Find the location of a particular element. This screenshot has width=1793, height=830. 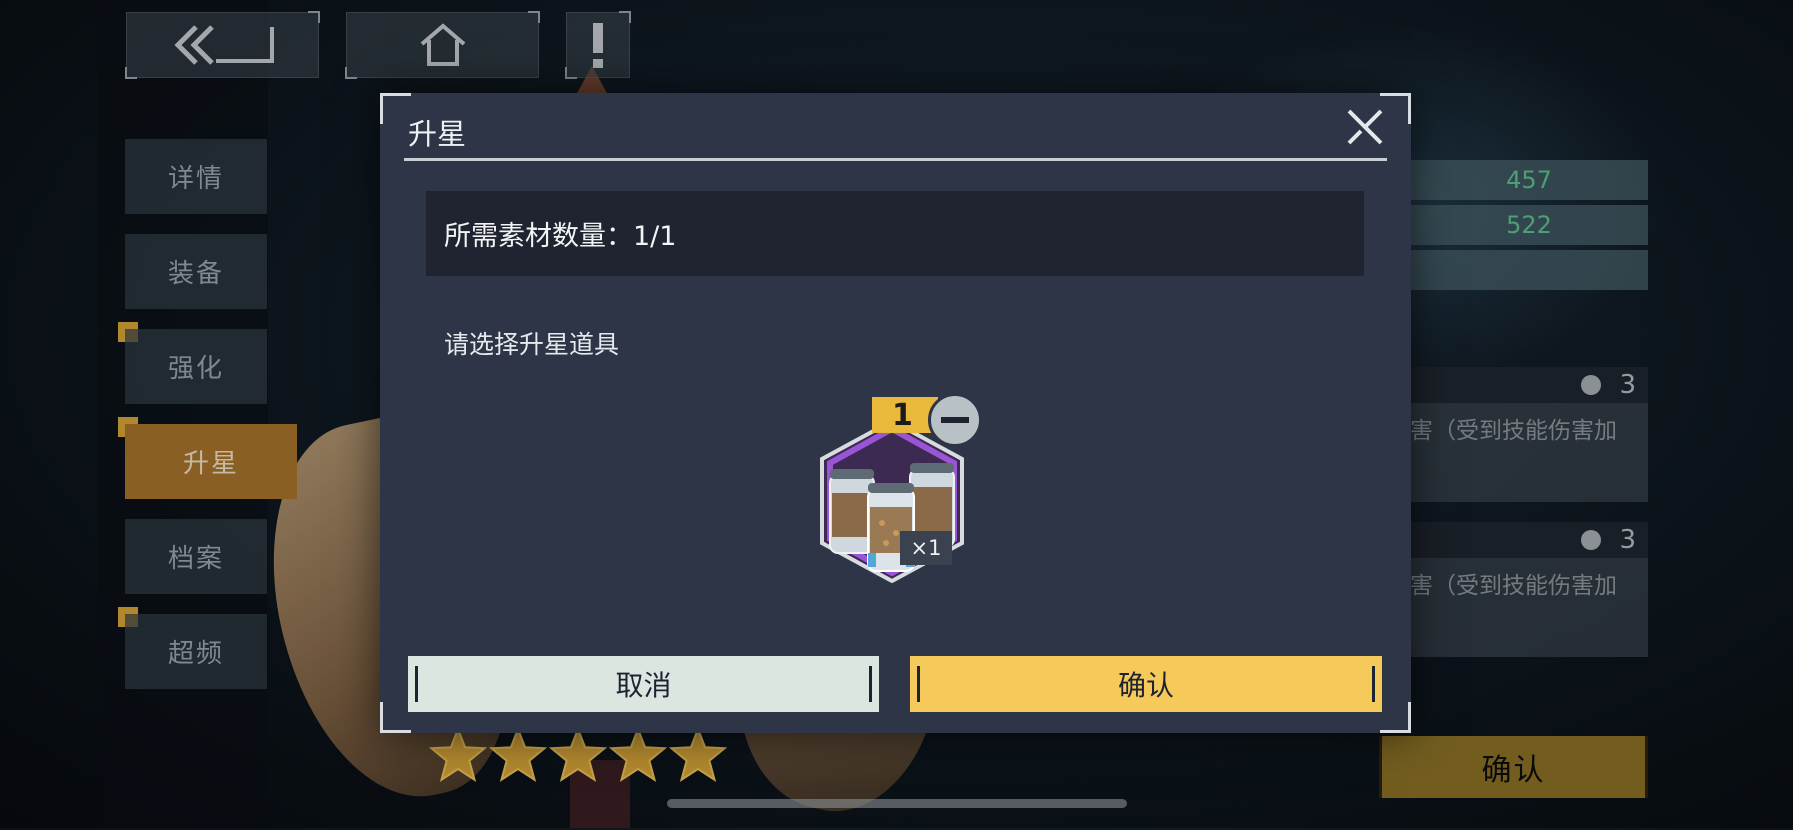

decrease-button is located at coordinates (955, 420).